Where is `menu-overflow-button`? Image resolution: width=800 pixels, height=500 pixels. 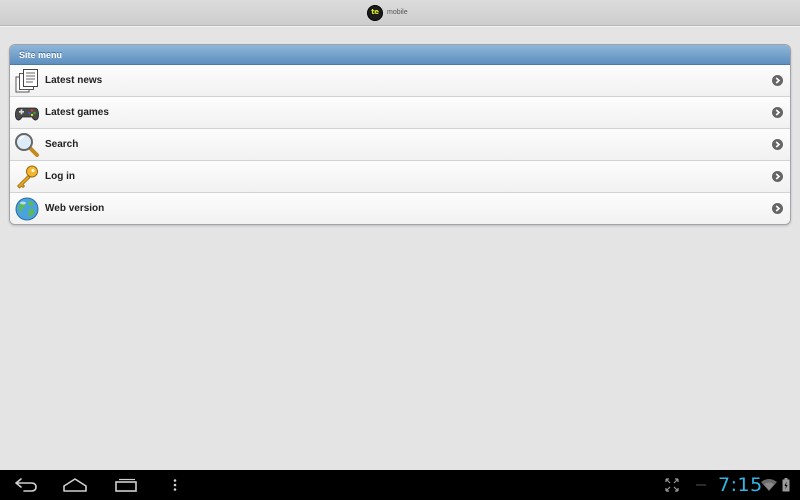 menu-overflow-button is located at coordinates (175, 485).